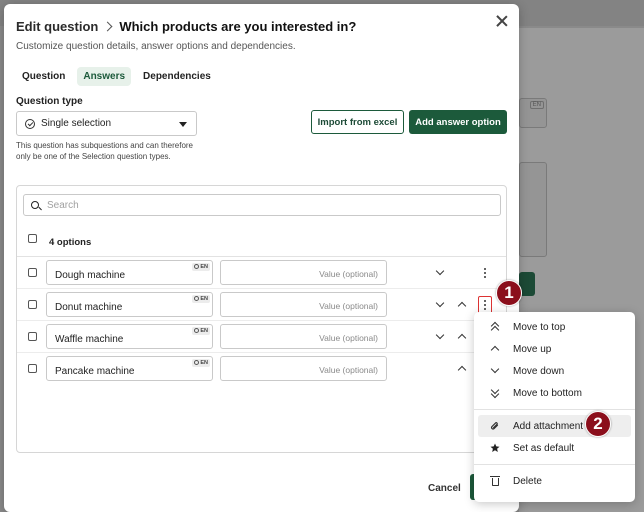 This screenshot has width=644, height=512. I want to click on chevron-down-icon, so click(495, 370).